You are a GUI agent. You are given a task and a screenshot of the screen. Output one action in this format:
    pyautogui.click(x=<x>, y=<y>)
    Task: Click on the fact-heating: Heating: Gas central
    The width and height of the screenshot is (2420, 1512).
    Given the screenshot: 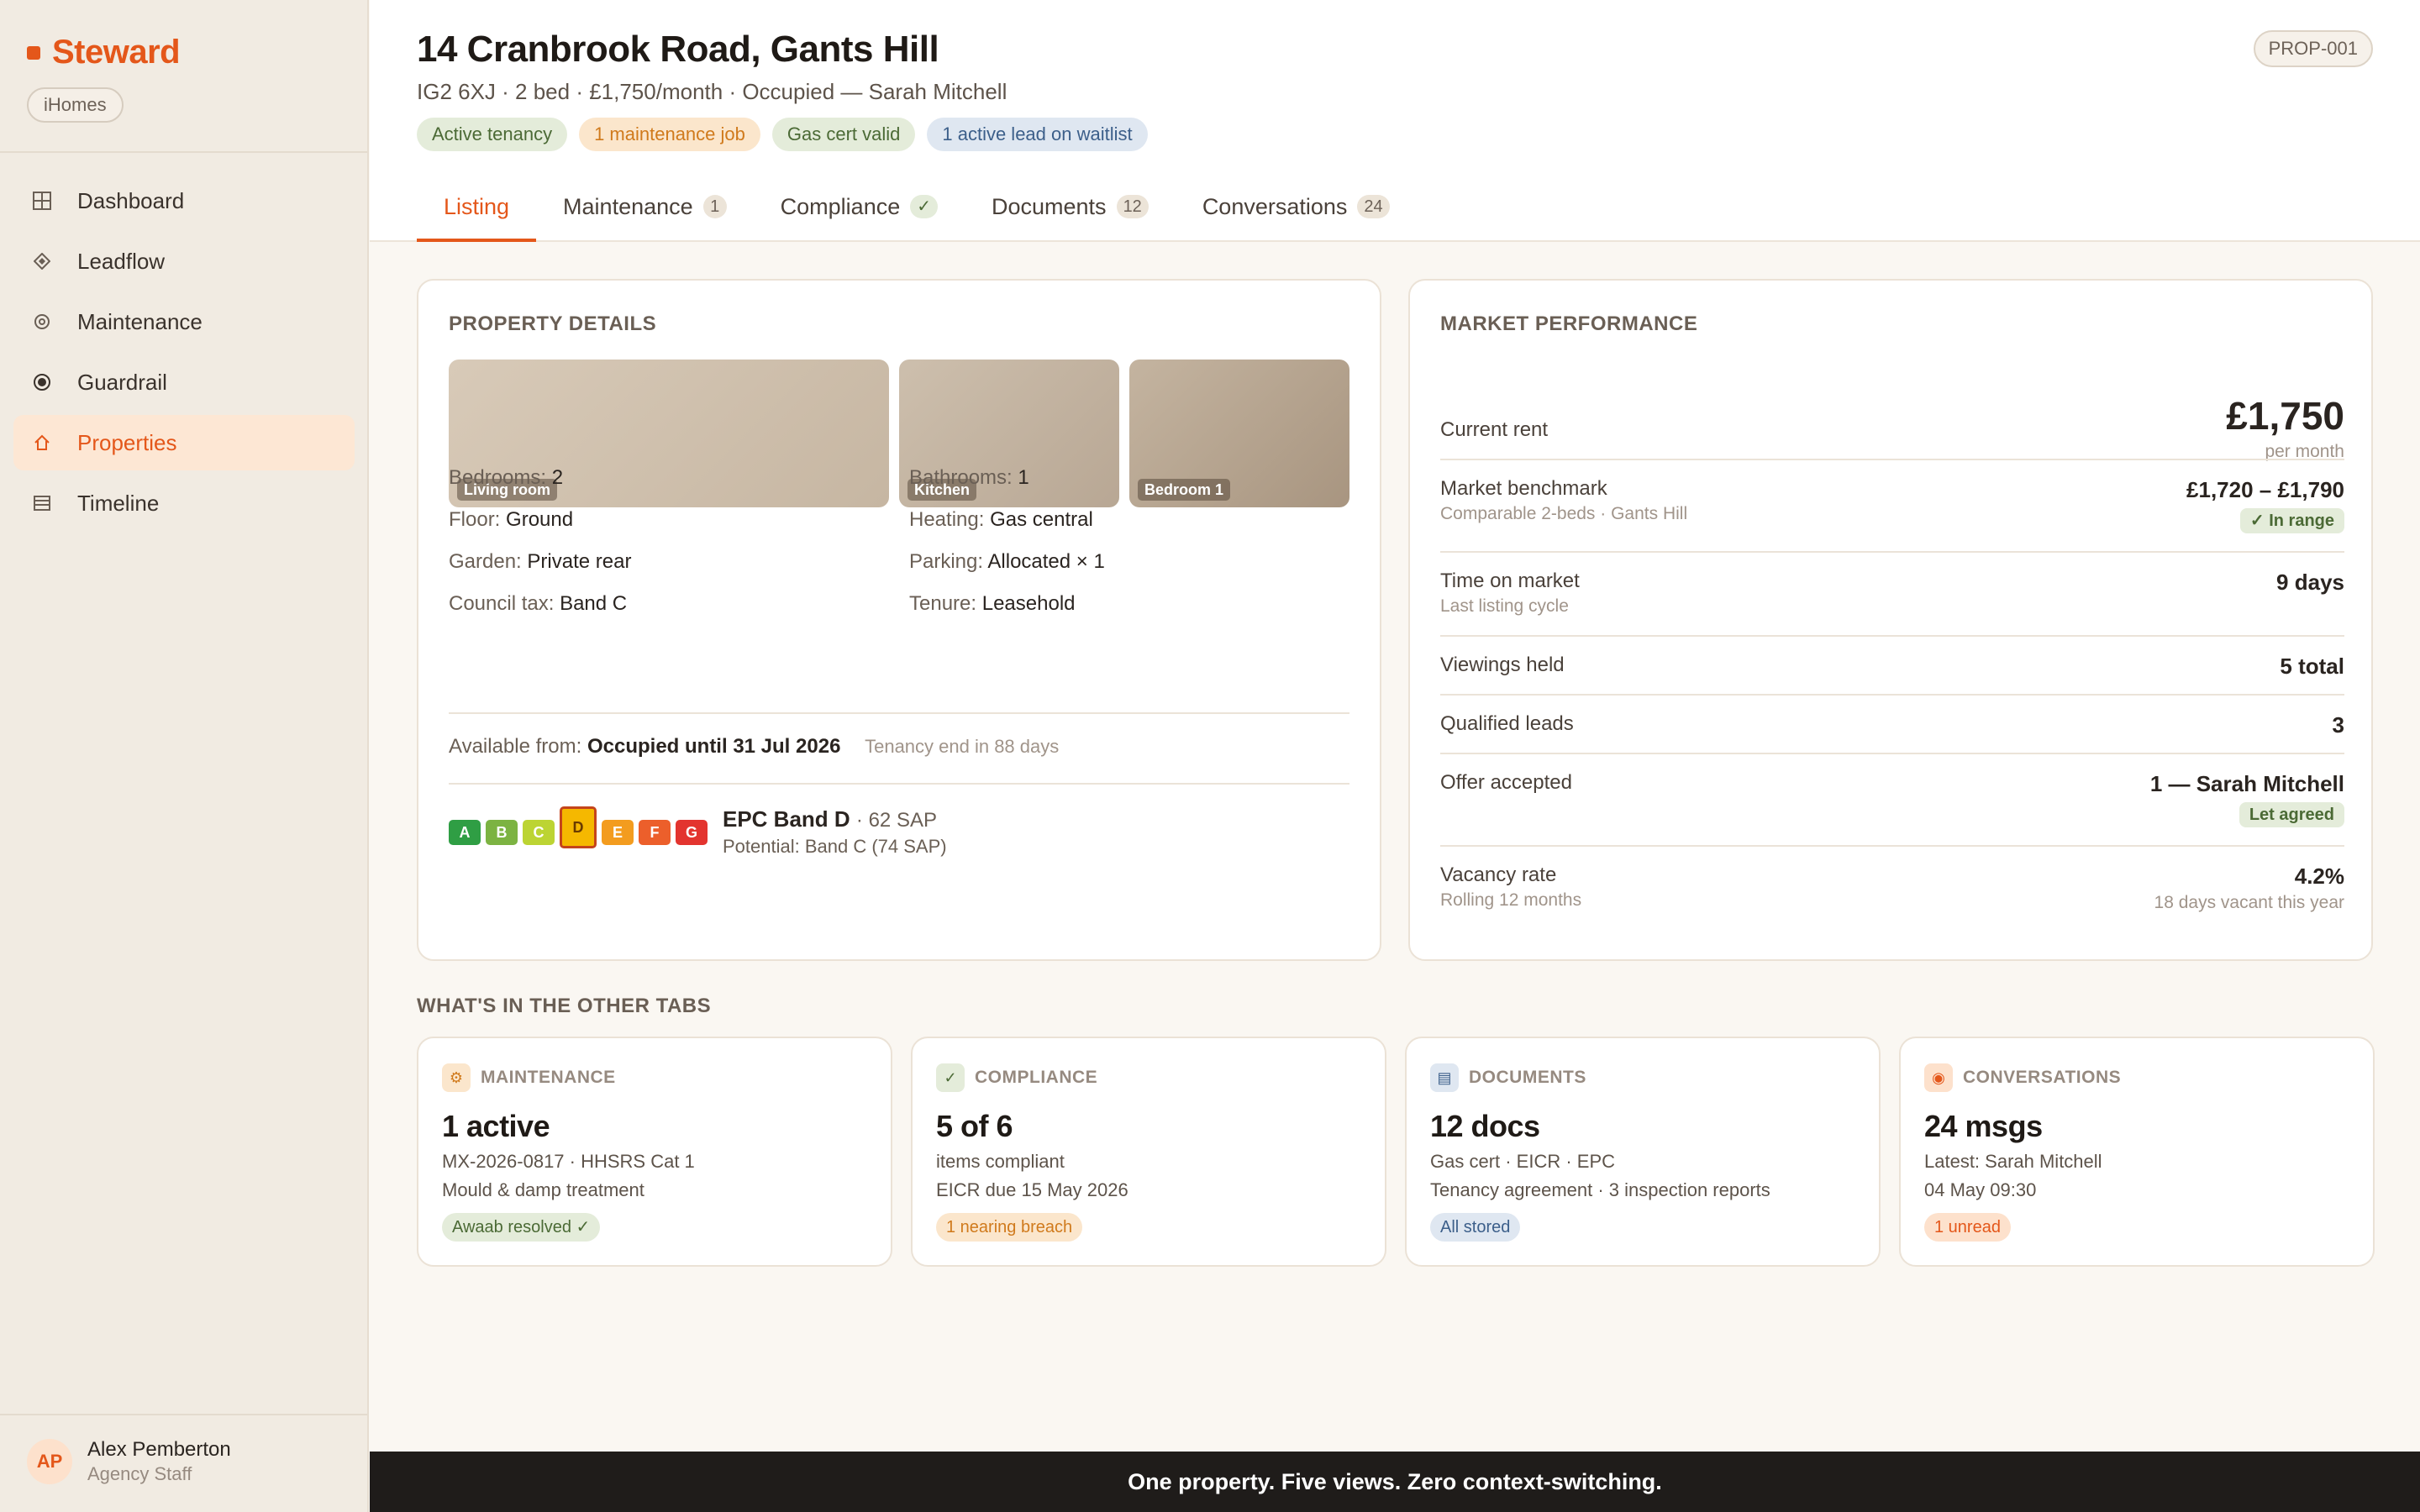 What is the action you would take?
    pyautogui.click(x=1001, y=519)
    